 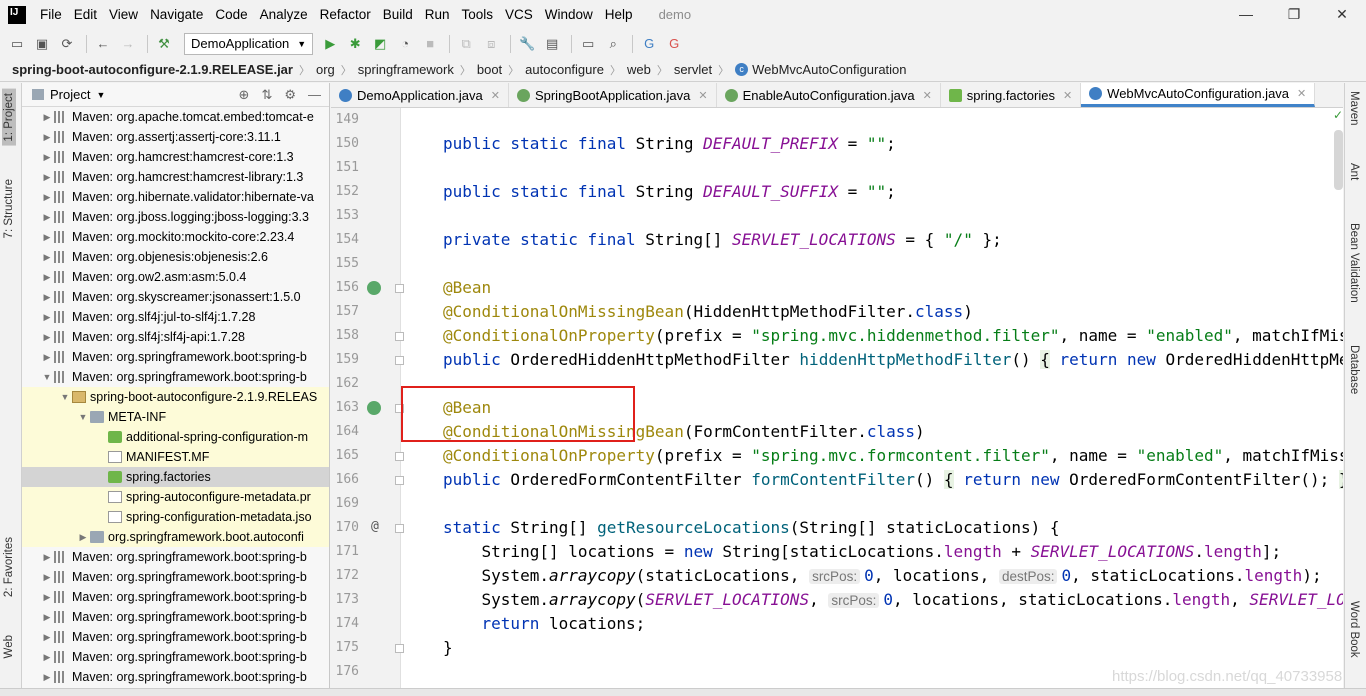 I want to click on menu-analyze: Analyze, so click(x=284, y=14).